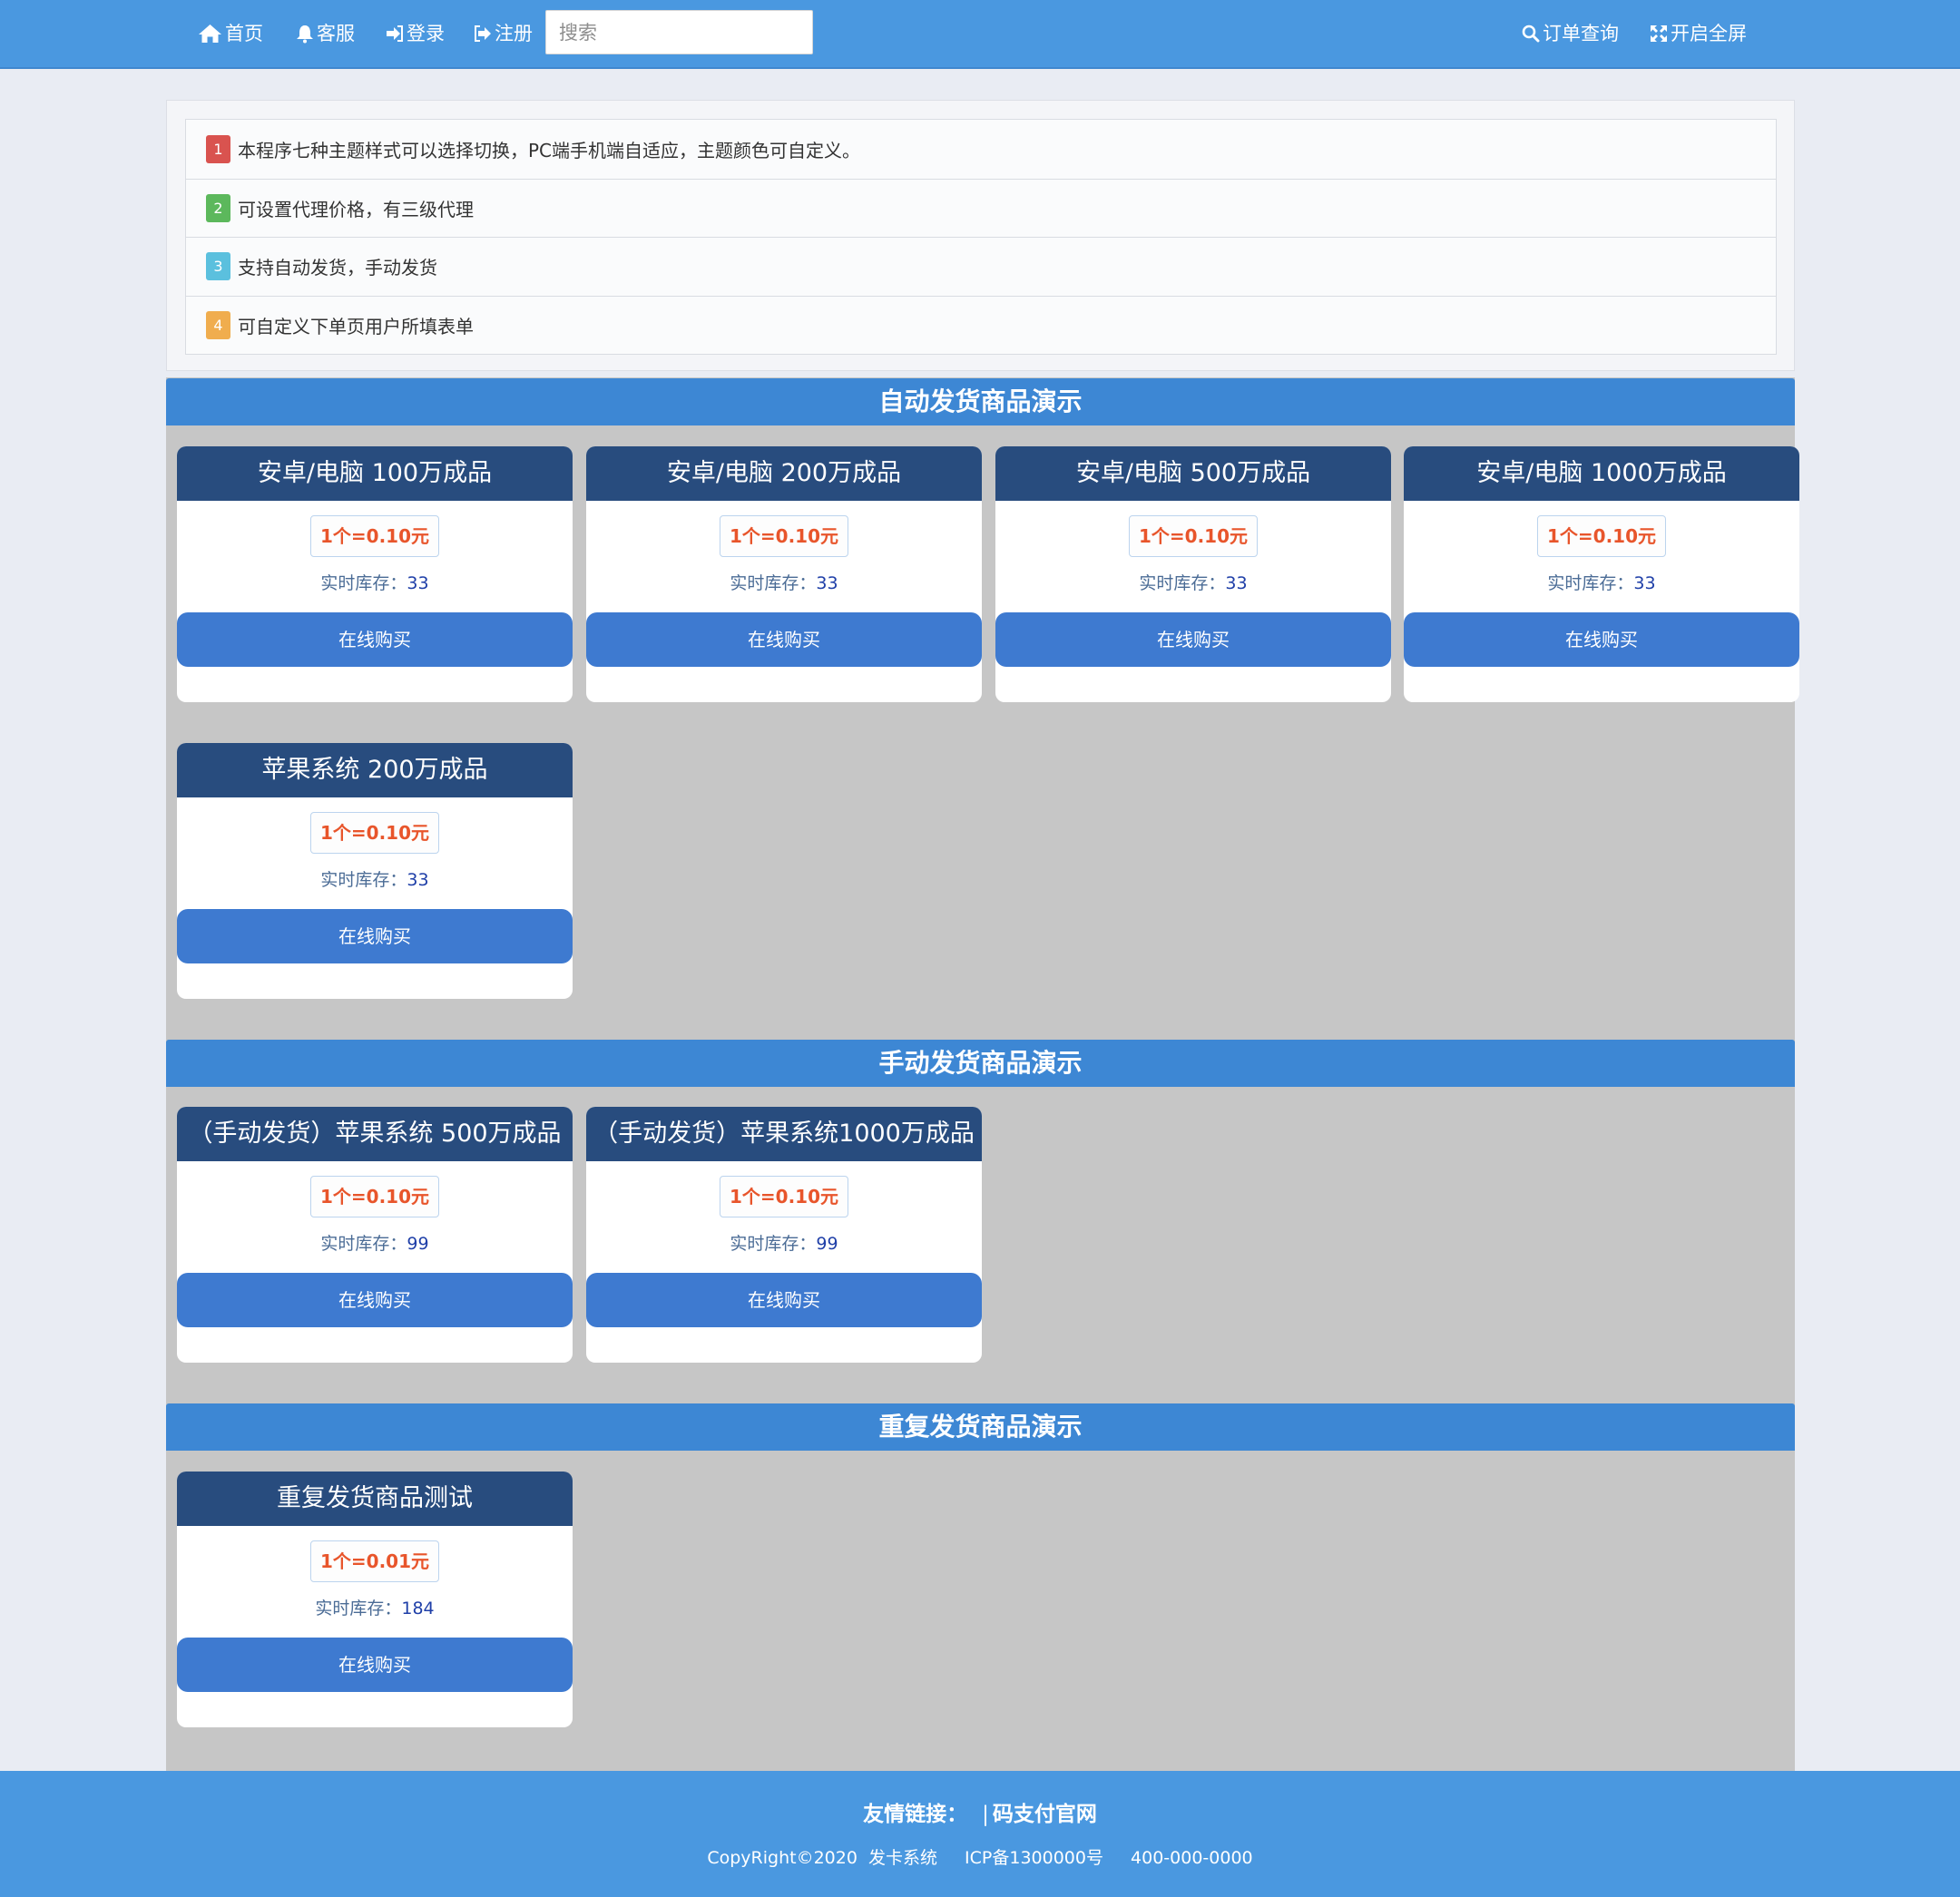 Image resolution: width=1960 pixels, height=1897 pixels. I want to click on nav-home: 首页, so click(230, 33).